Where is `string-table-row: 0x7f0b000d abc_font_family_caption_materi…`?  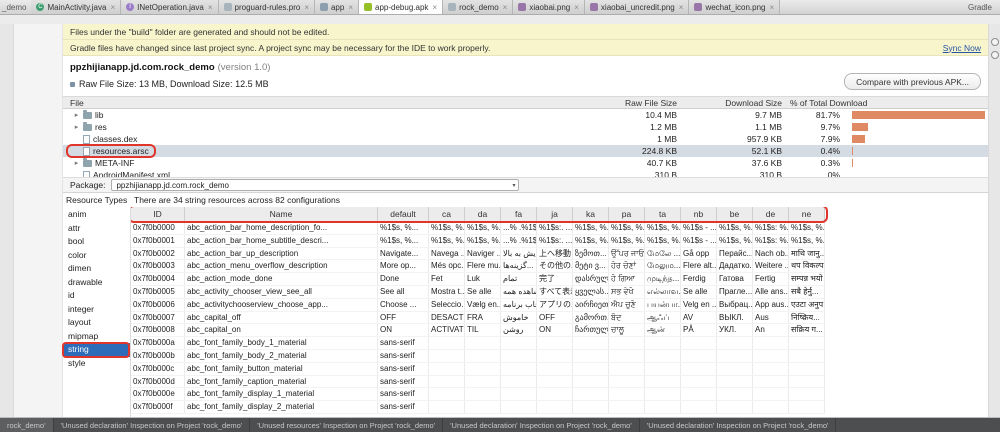
string-table-row: 0x7f0b000d abc_font_family_caption_materi… is located at coordinates (478, 382).